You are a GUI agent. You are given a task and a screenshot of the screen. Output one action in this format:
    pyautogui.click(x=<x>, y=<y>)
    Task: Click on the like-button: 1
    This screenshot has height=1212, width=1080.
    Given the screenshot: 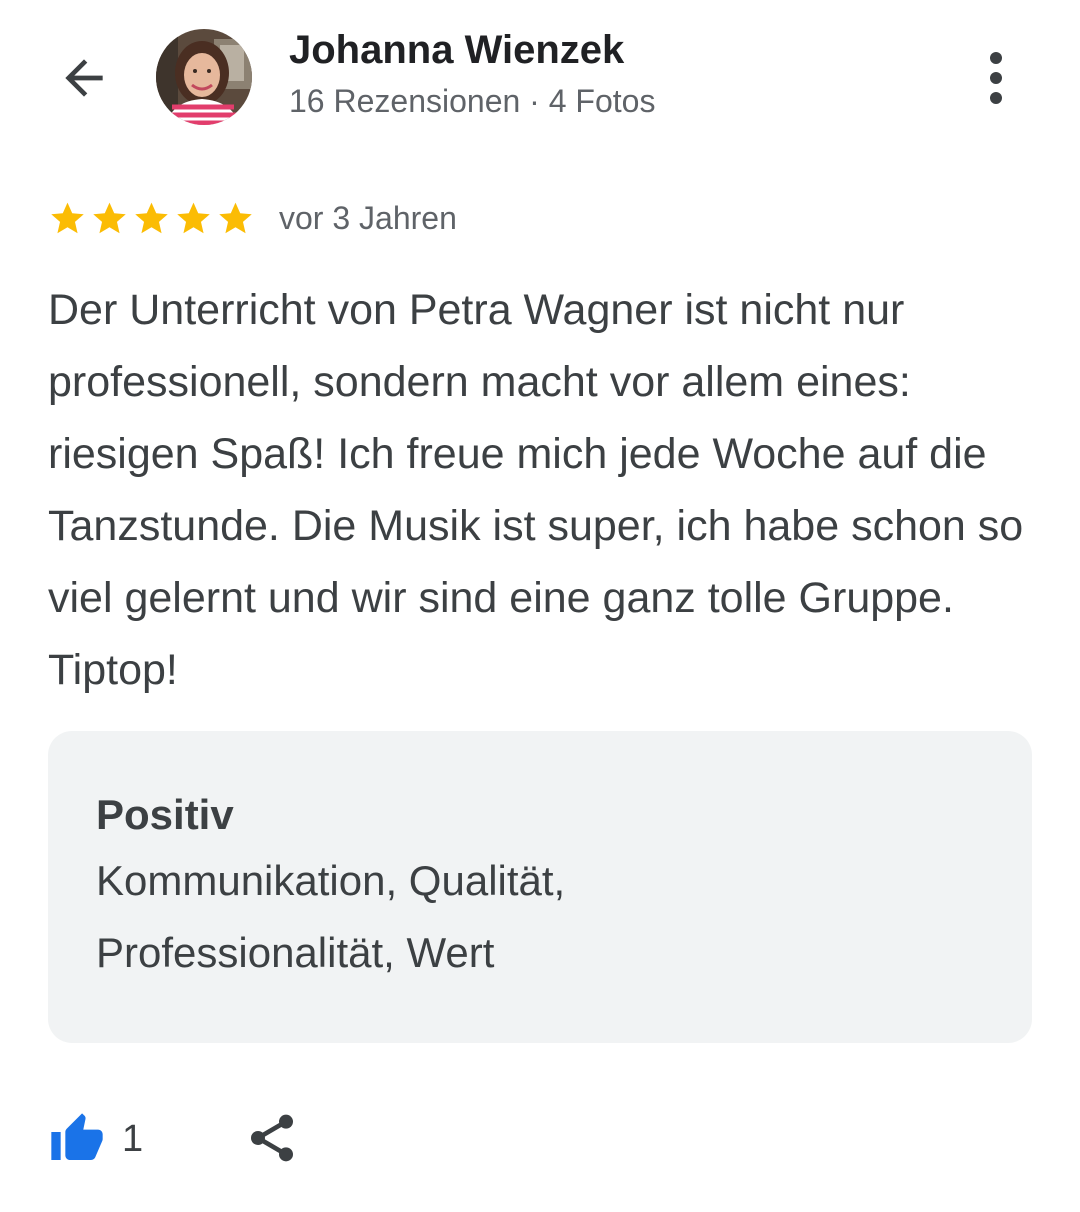 What is the action you would take?
    pyautogui.click(x=95, y=1139)
    